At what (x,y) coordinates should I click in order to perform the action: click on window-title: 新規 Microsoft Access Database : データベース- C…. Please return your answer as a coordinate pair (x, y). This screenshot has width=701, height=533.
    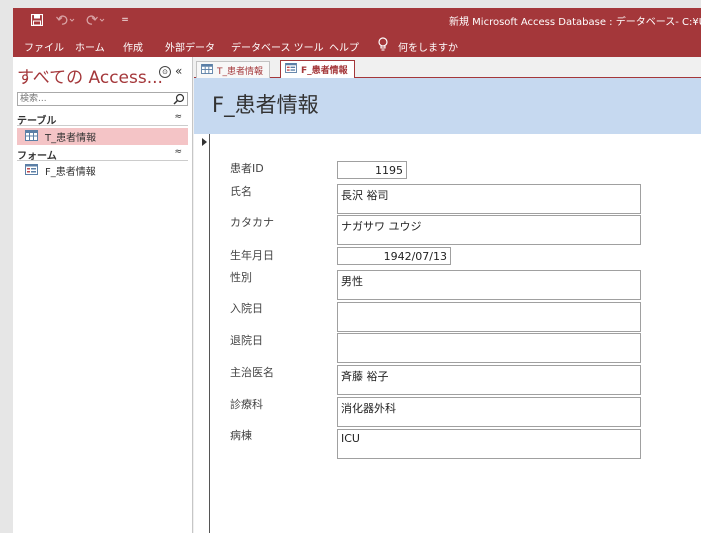
    Looking at the image, I should click on (575, 22).